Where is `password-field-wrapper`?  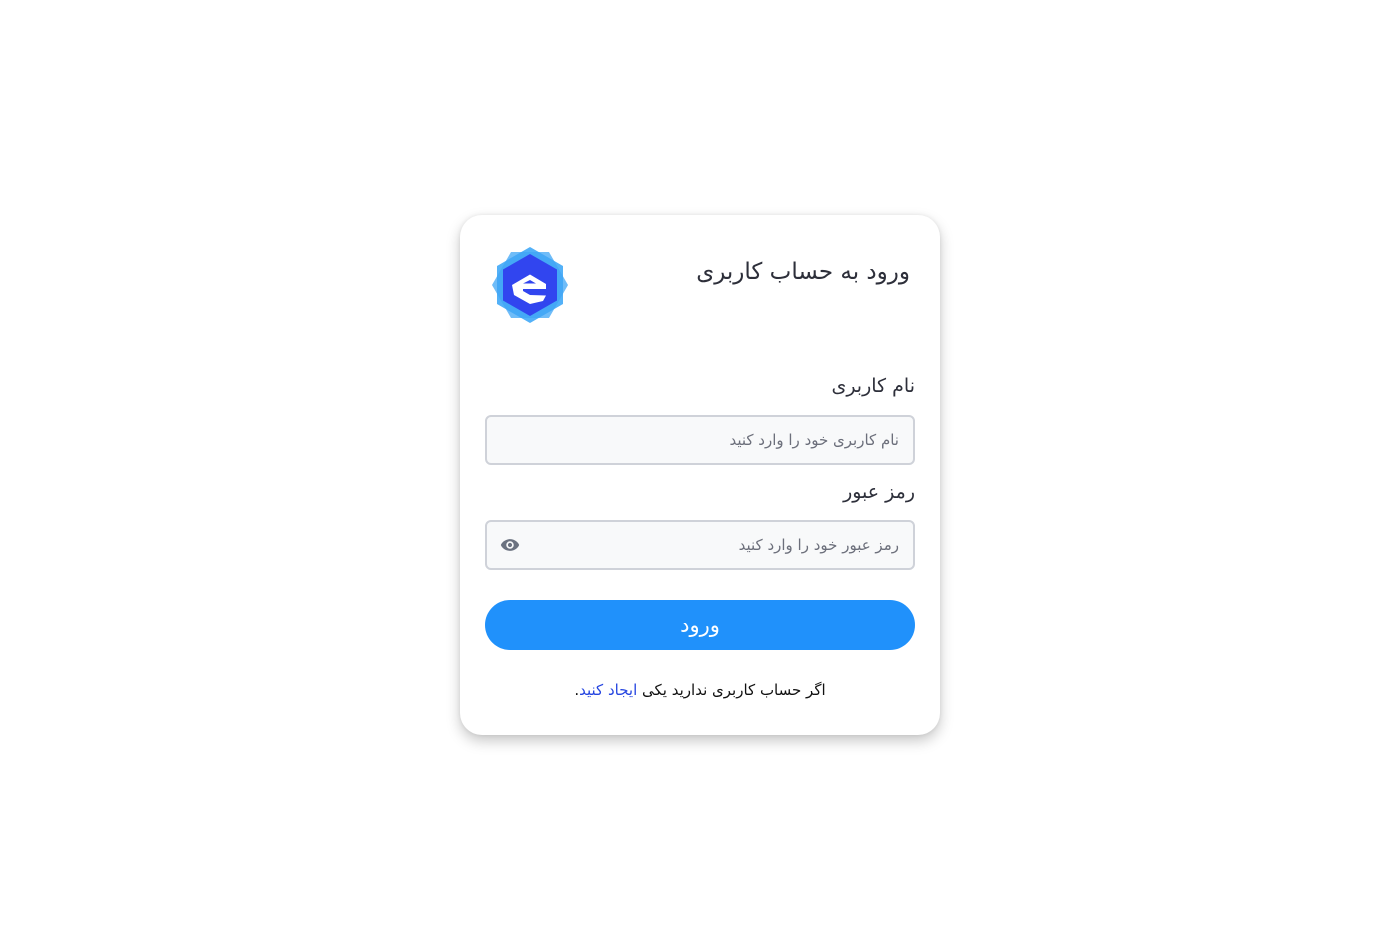
password-field-wrapper is located at coordinates (700, 545).